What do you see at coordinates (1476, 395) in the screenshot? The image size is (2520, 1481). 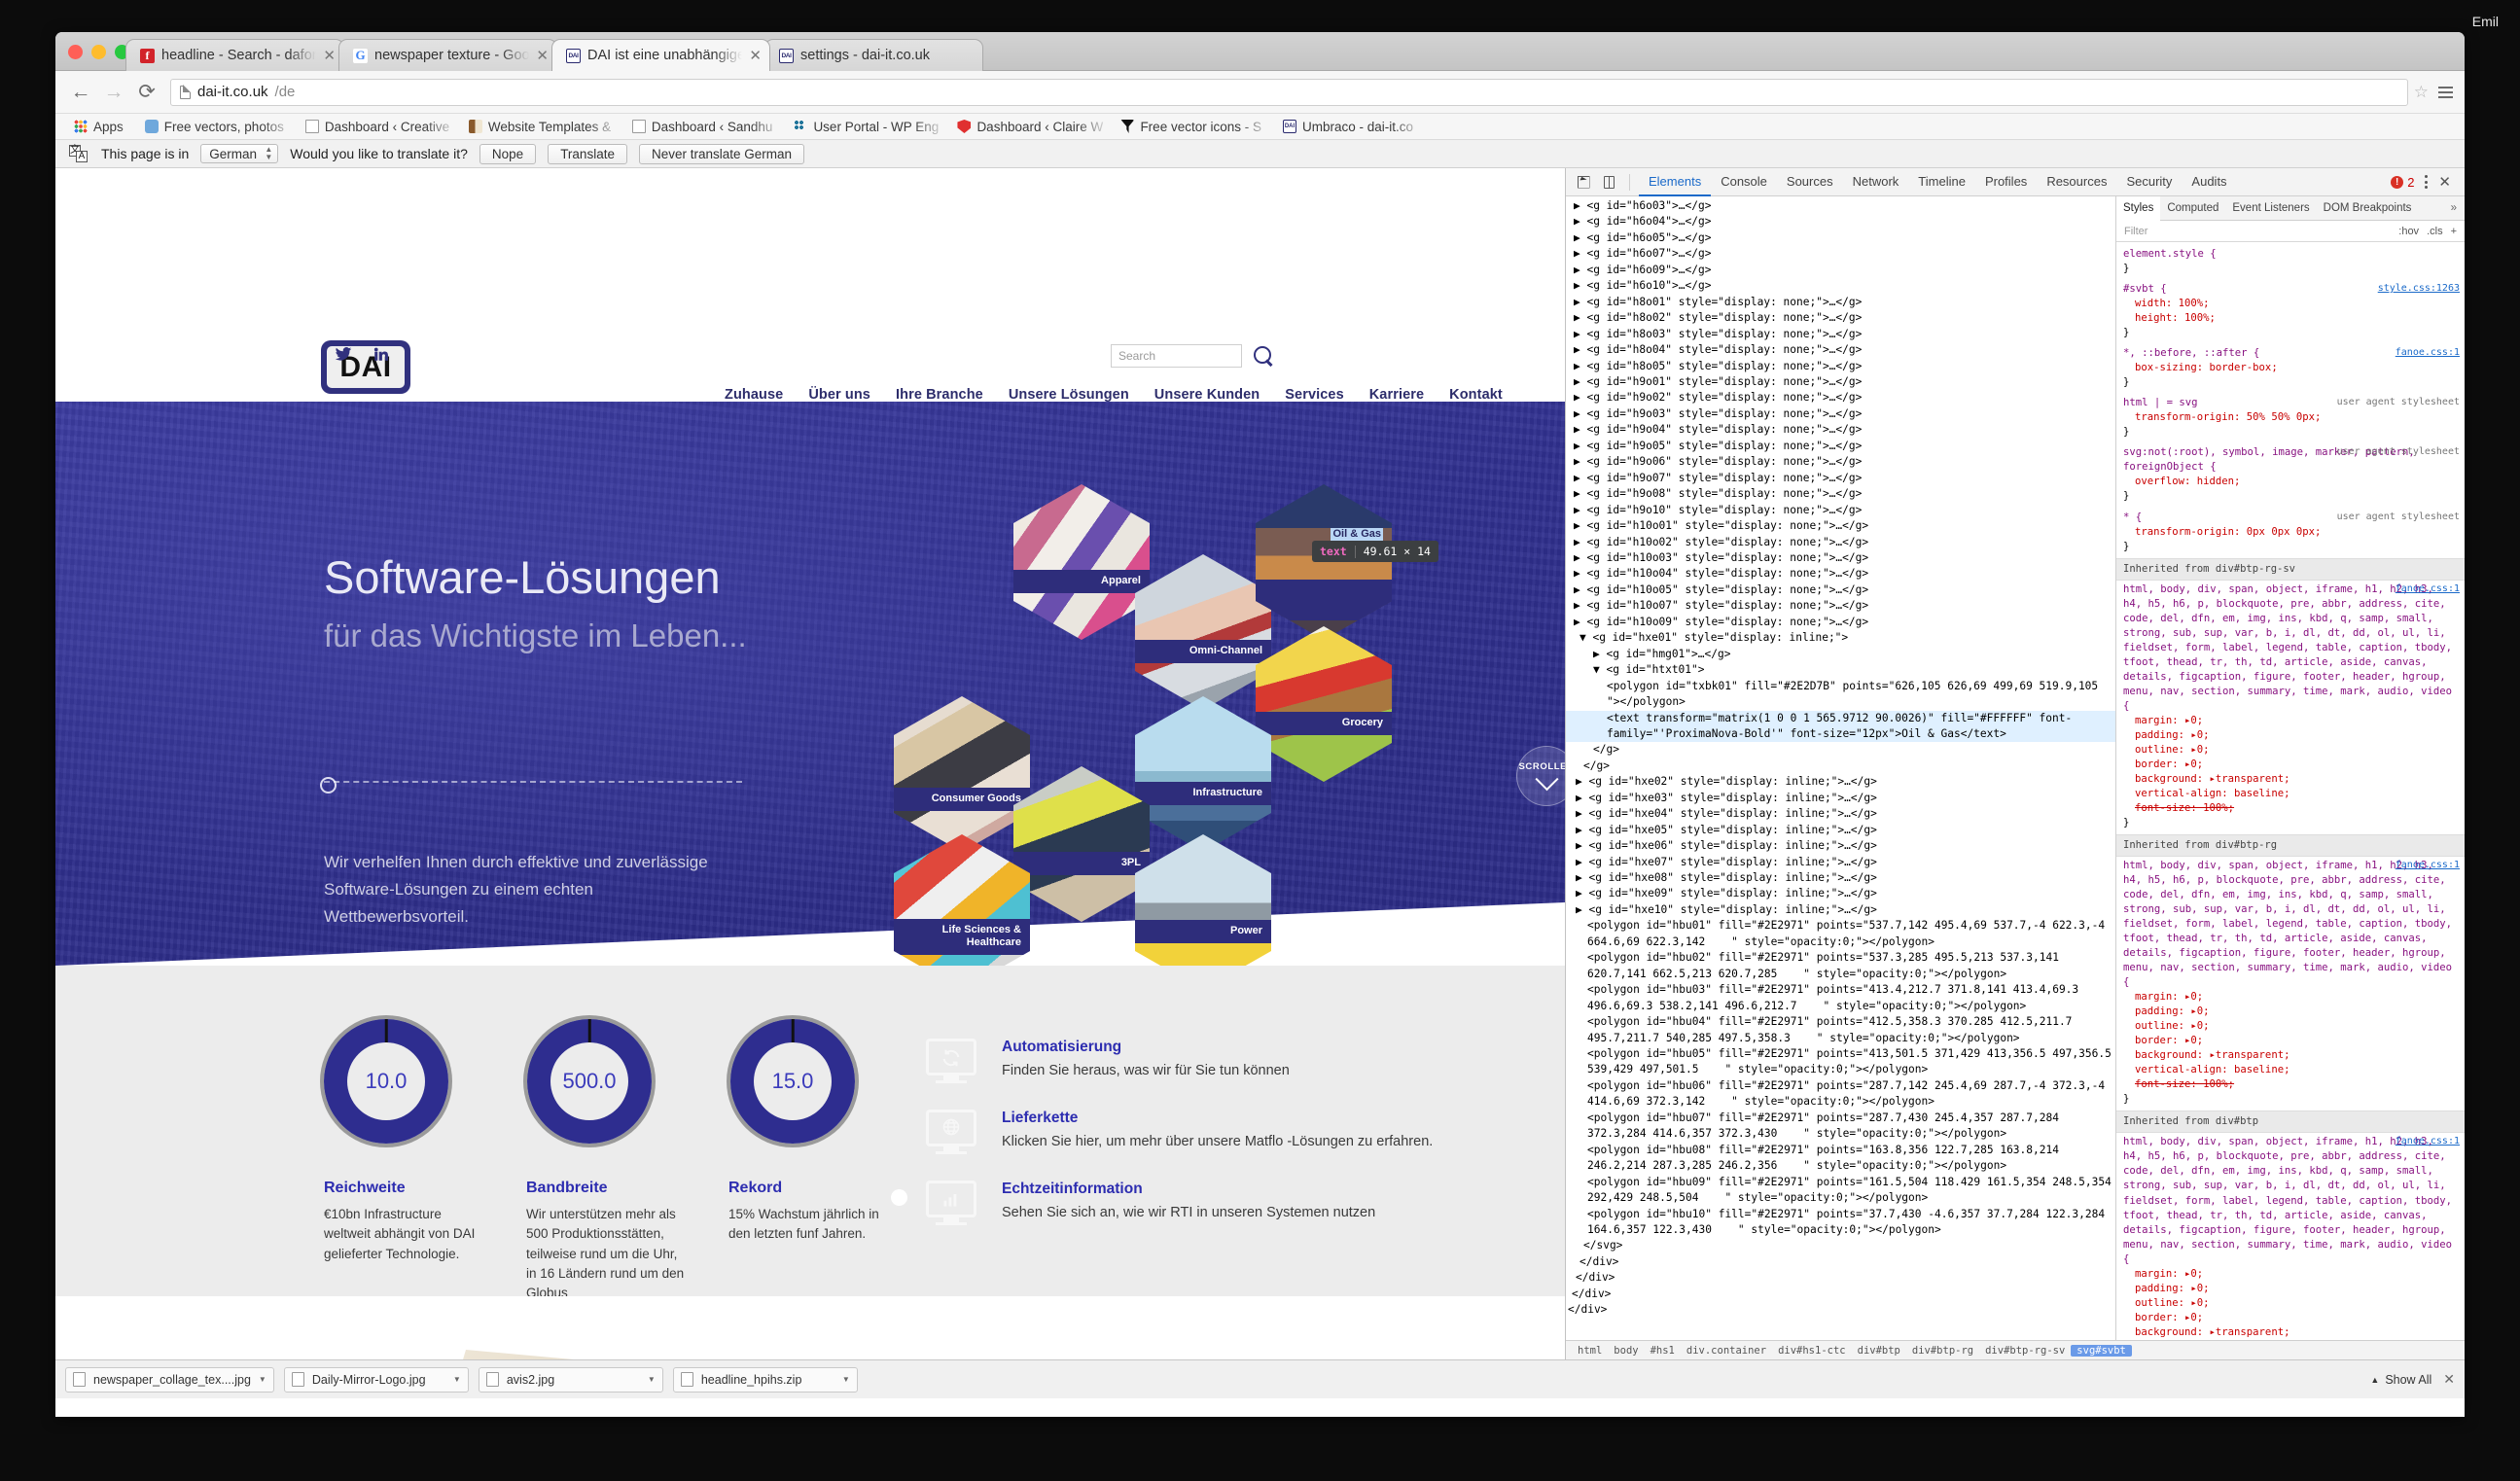 I see `nav-item-kontakt: Kontakt` at bounding box center [1476, 395].